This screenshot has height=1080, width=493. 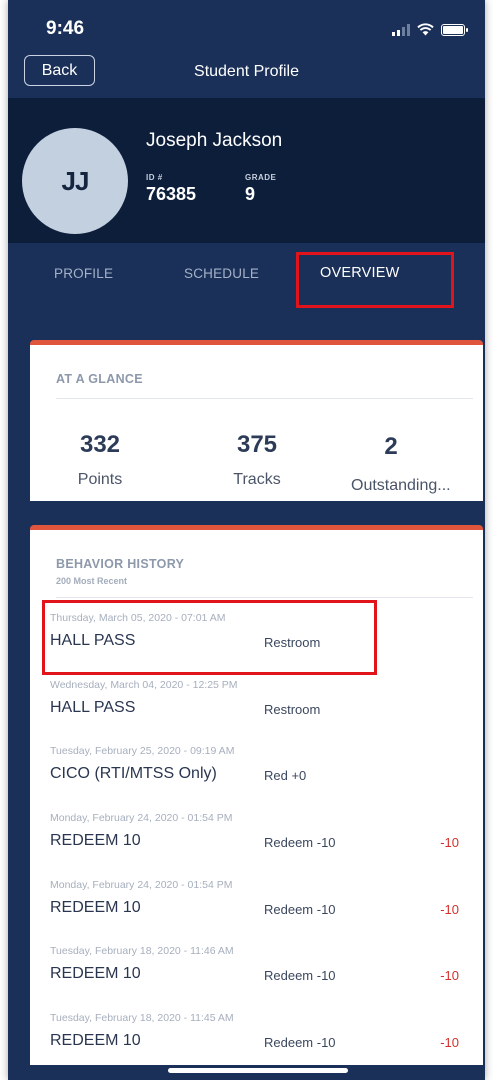 What do you see at coordinates (142, 1018) in the screenshot?
I see `entry-date: Tuesday, February 18, 2020 - 11:45 AM` at bounding box center [142, 1018].